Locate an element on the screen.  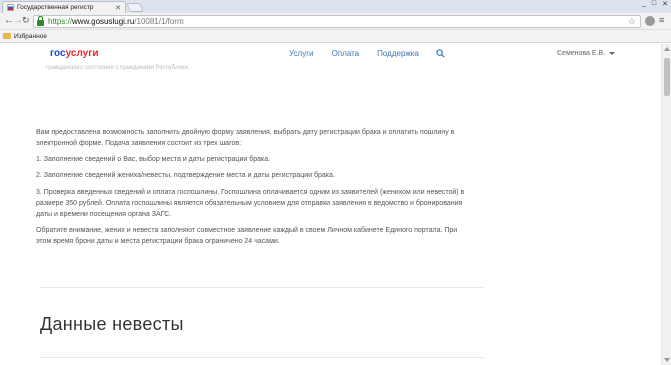
window-controls: _ □ ✕ is located at coordinates (655, 4).